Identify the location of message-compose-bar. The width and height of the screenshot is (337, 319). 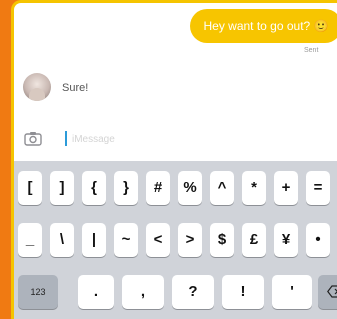
(175, 139).